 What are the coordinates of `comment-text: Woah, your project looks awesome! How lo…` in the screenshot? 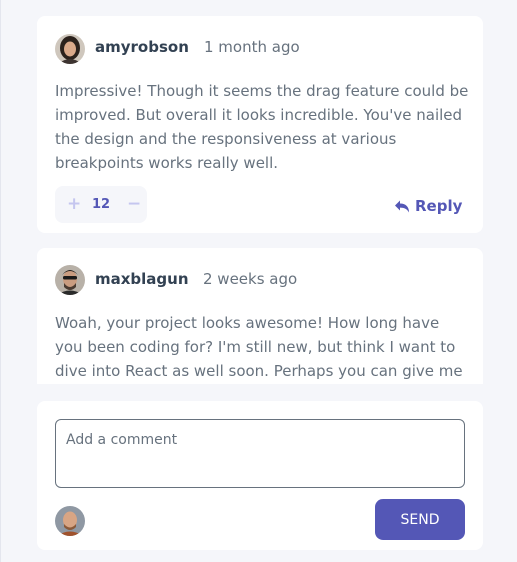 It's located at (259, 347).